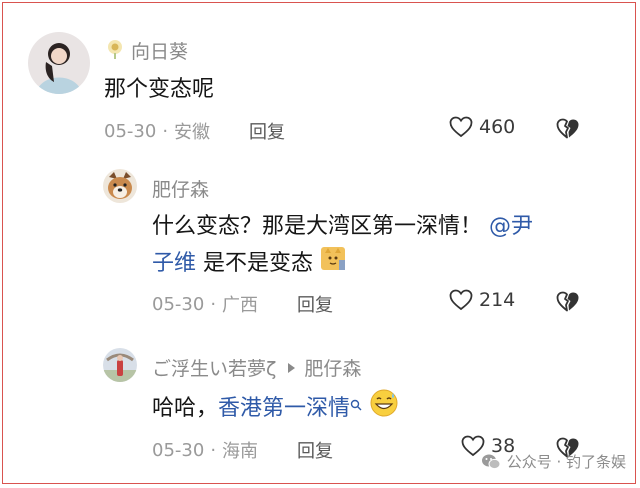 The image size is (640, 488). What do you see at coordinates (377, 245) in the screenshot?
I see `comment-text: 什么变态？那是大湾区第一深情！ @尹 子维 是不是变态` at bounding box center [377, 245].